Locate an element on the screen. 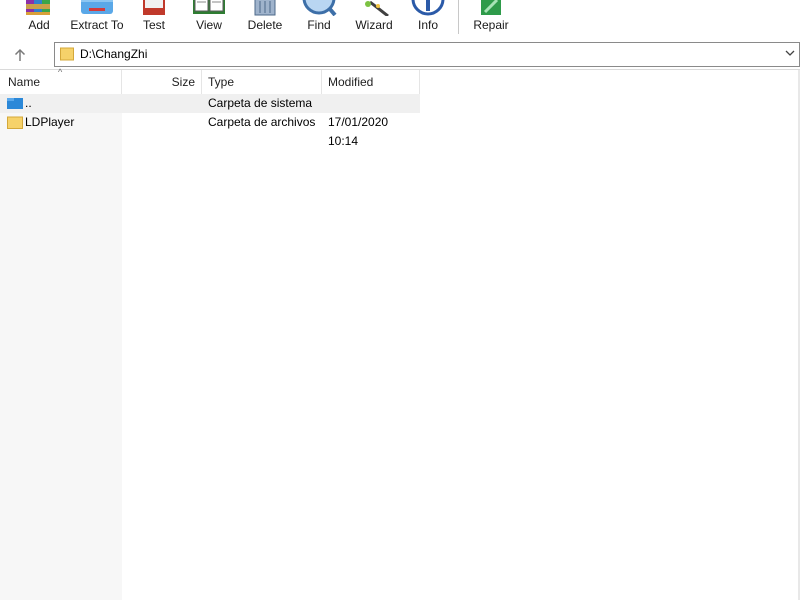  item-type: Carpeta de archivos is located at coordinates (262, 122).